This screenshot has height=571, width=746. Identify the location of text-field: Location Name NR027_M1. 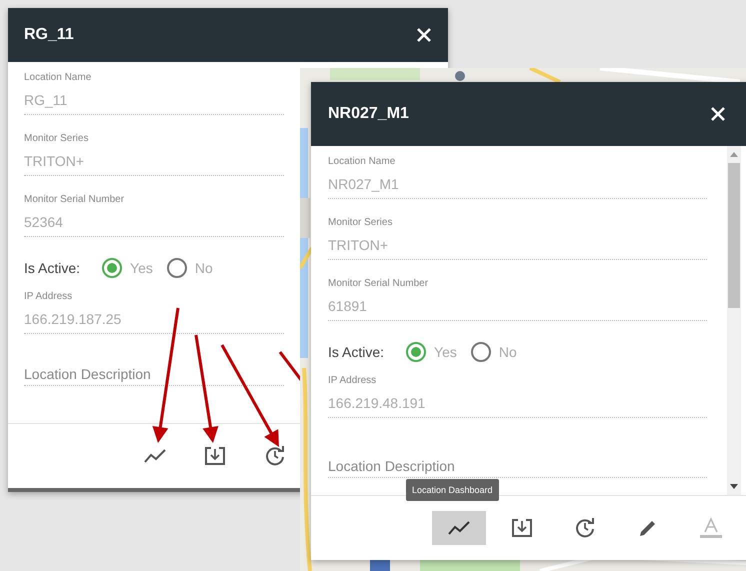
(517, 177).